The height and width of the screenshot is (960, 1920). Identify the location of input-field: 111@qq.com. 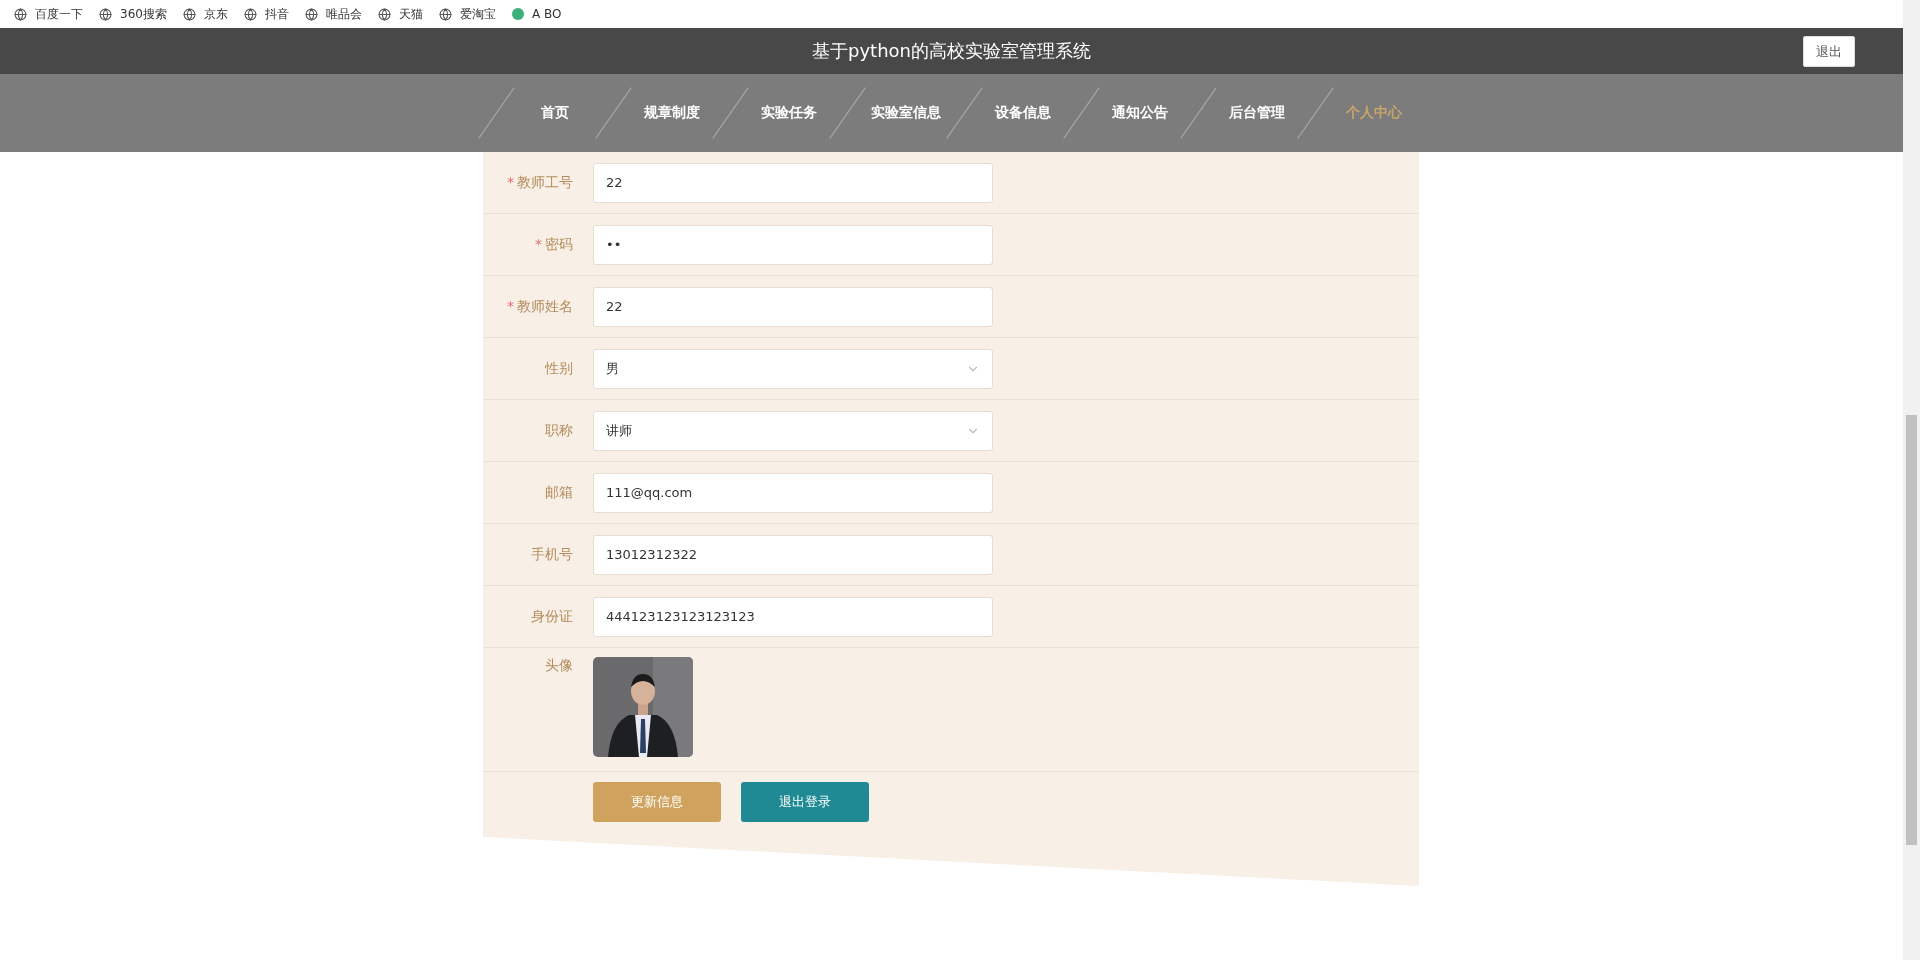
(793, 492).